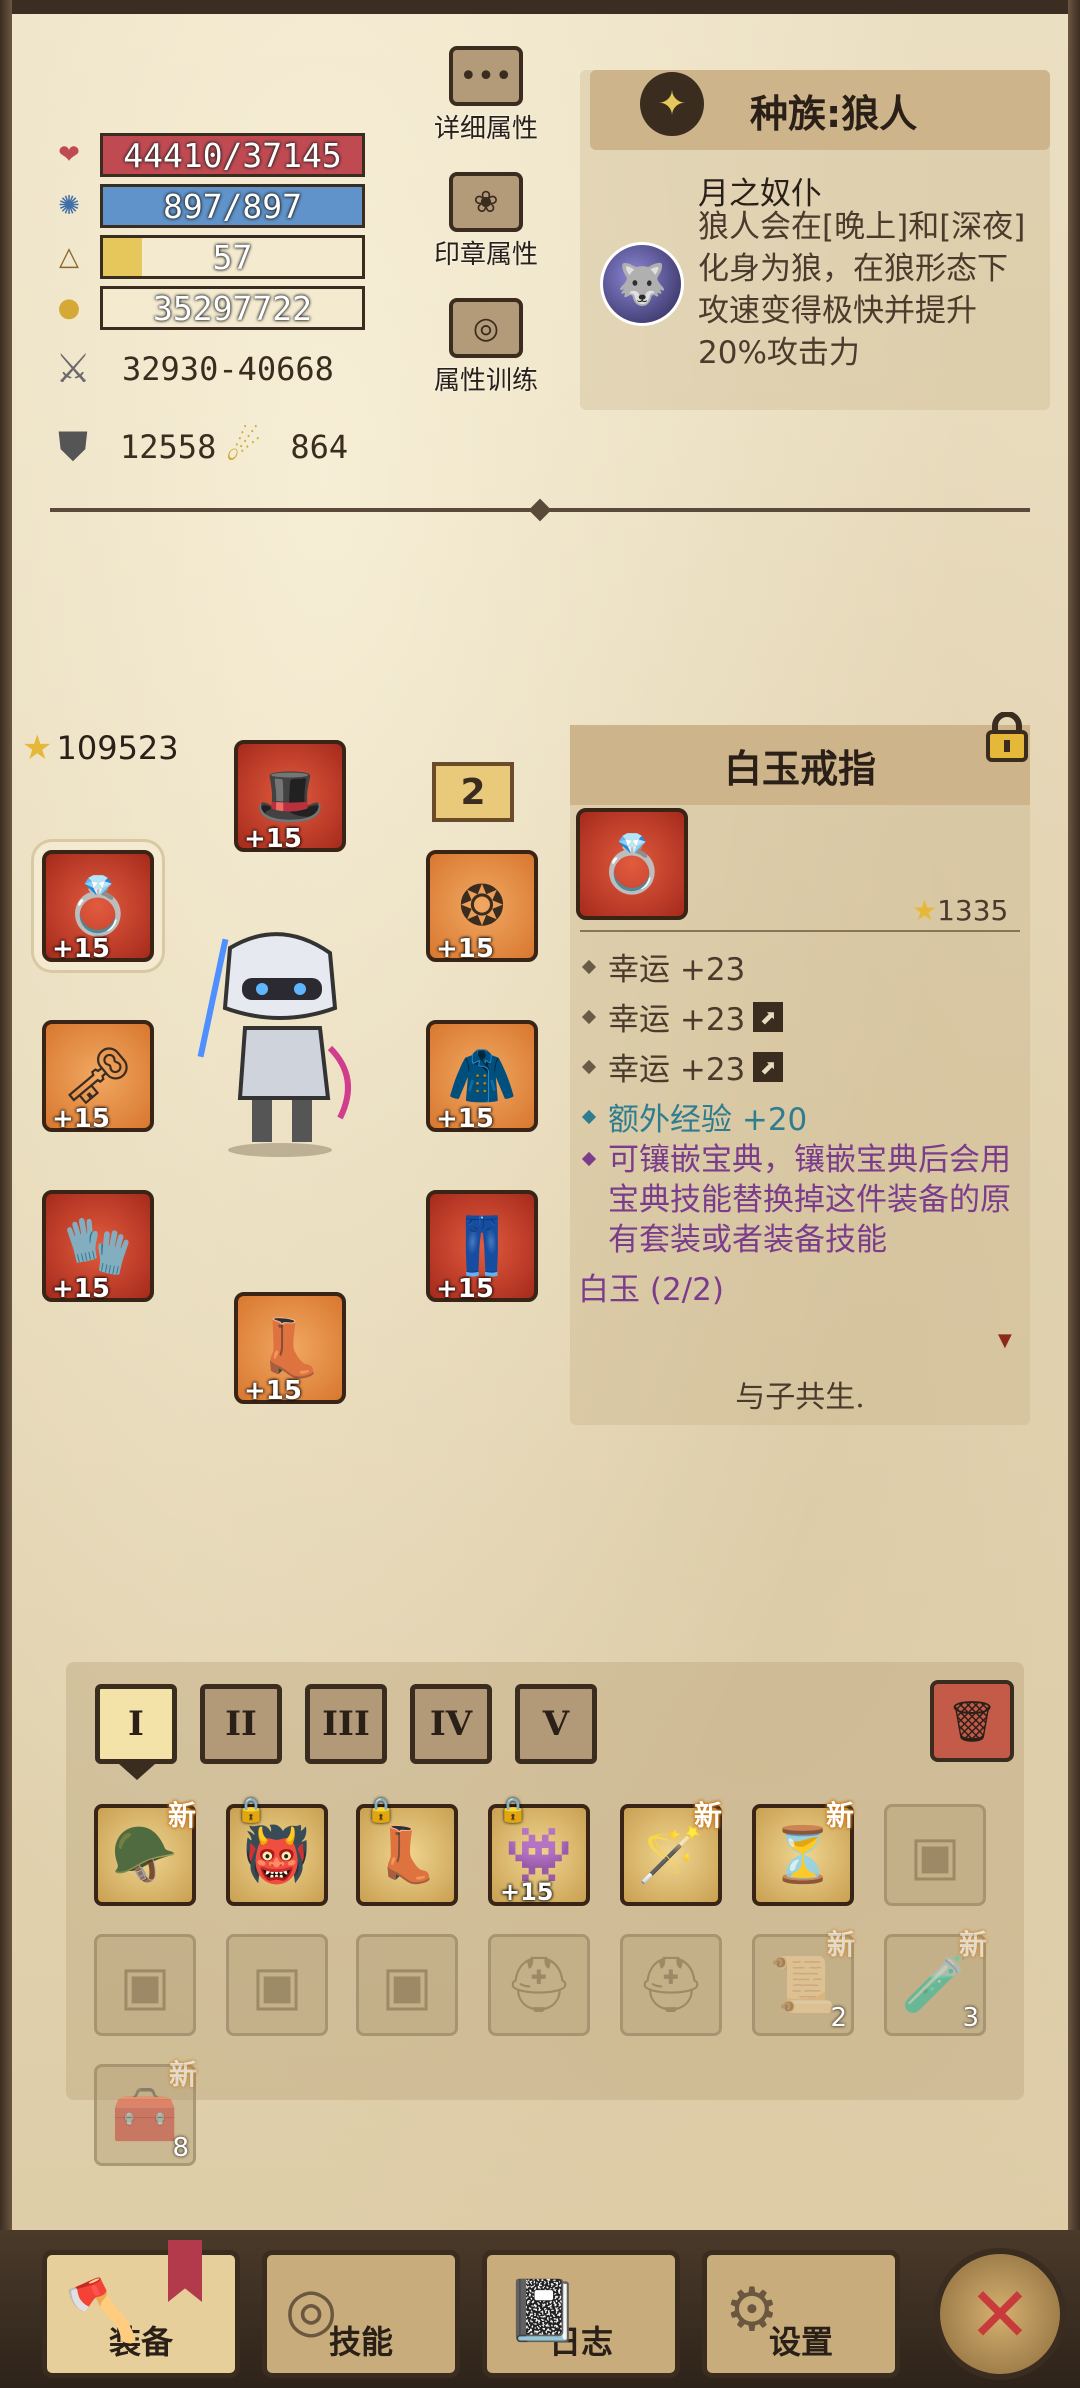 The width and height of the screenshot is (1080, 2388). I want to click on skill-description: 狼人会在[晚上]和[深夜]化身为狼，在狼形态下攻速变得极快并提升20%攻击力, so click(862, 290).